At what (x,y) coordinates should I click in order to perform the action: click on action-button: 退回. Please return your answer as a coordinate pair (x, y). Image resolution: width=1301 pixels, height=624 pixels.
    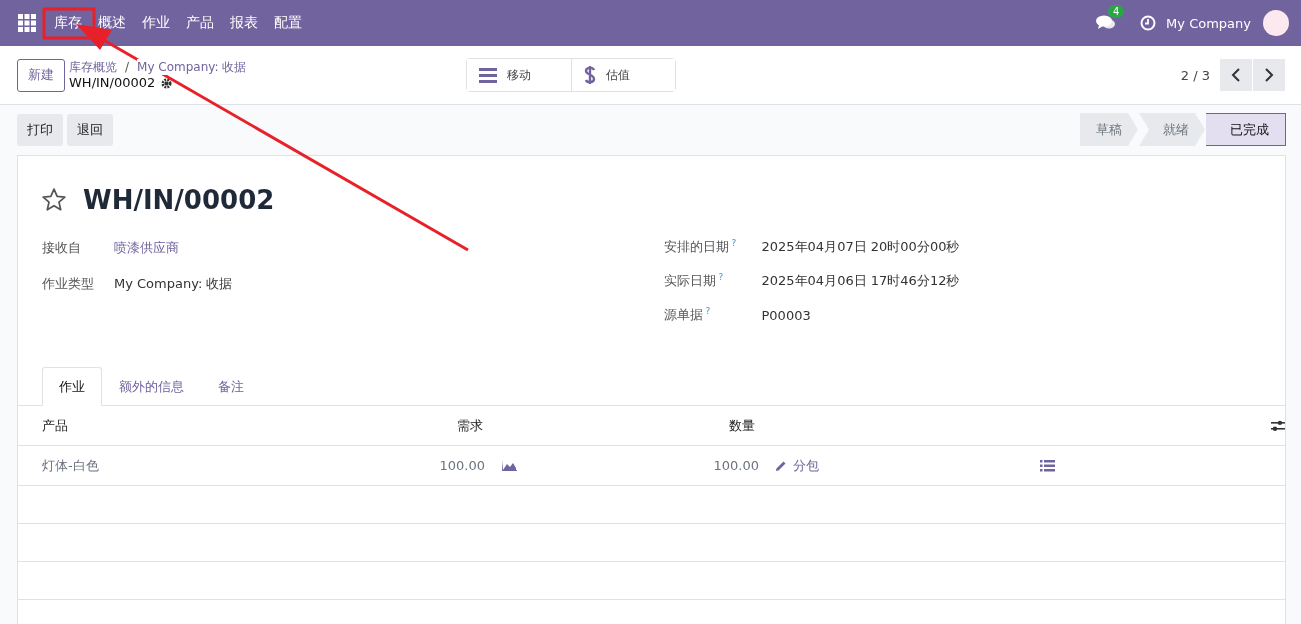
    Looking at the image, I should click on (90, 129).